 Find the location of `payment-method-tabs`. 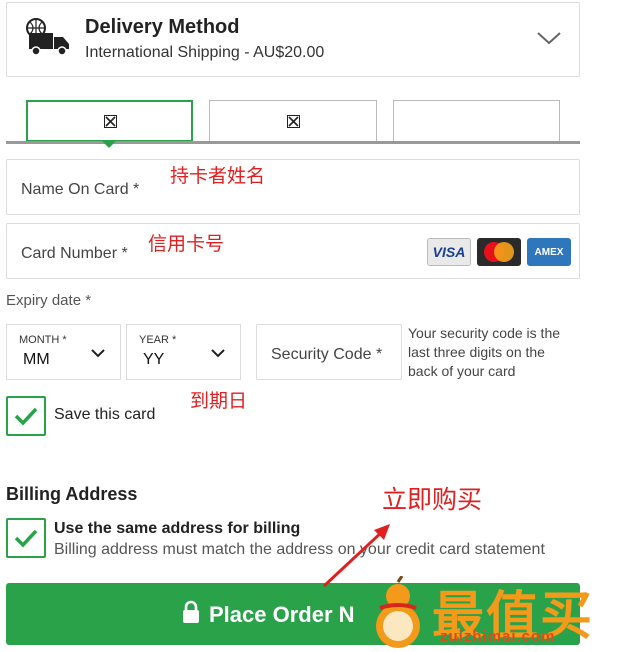

payment-method-tabs is located at coordinates (293, 124).